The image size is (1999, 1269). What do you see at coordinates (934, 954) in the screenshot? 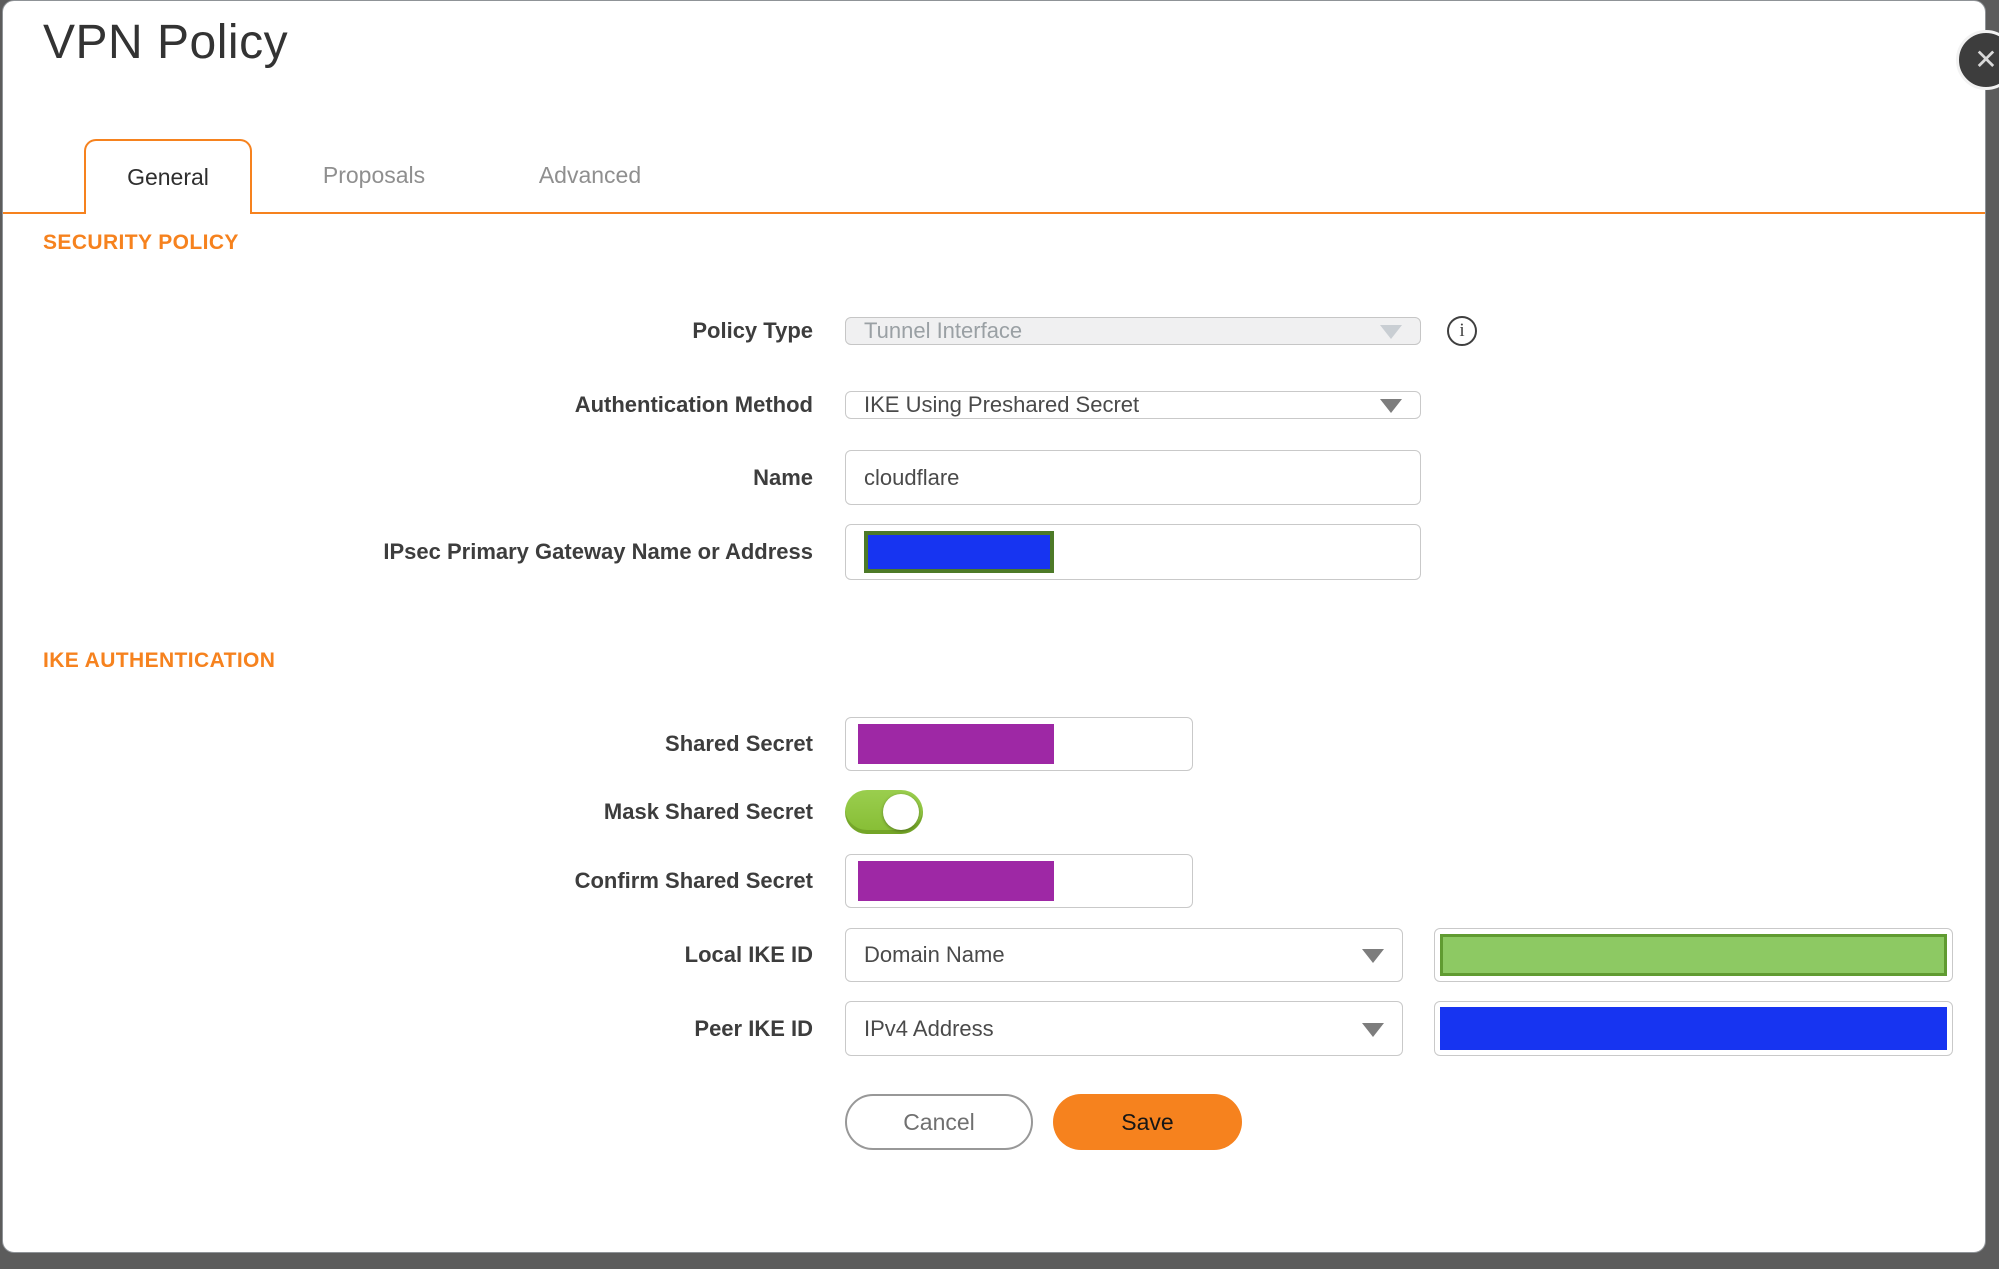
I see `local-ike-id-type-value: Domain Name` at bounding box center [934, 954].